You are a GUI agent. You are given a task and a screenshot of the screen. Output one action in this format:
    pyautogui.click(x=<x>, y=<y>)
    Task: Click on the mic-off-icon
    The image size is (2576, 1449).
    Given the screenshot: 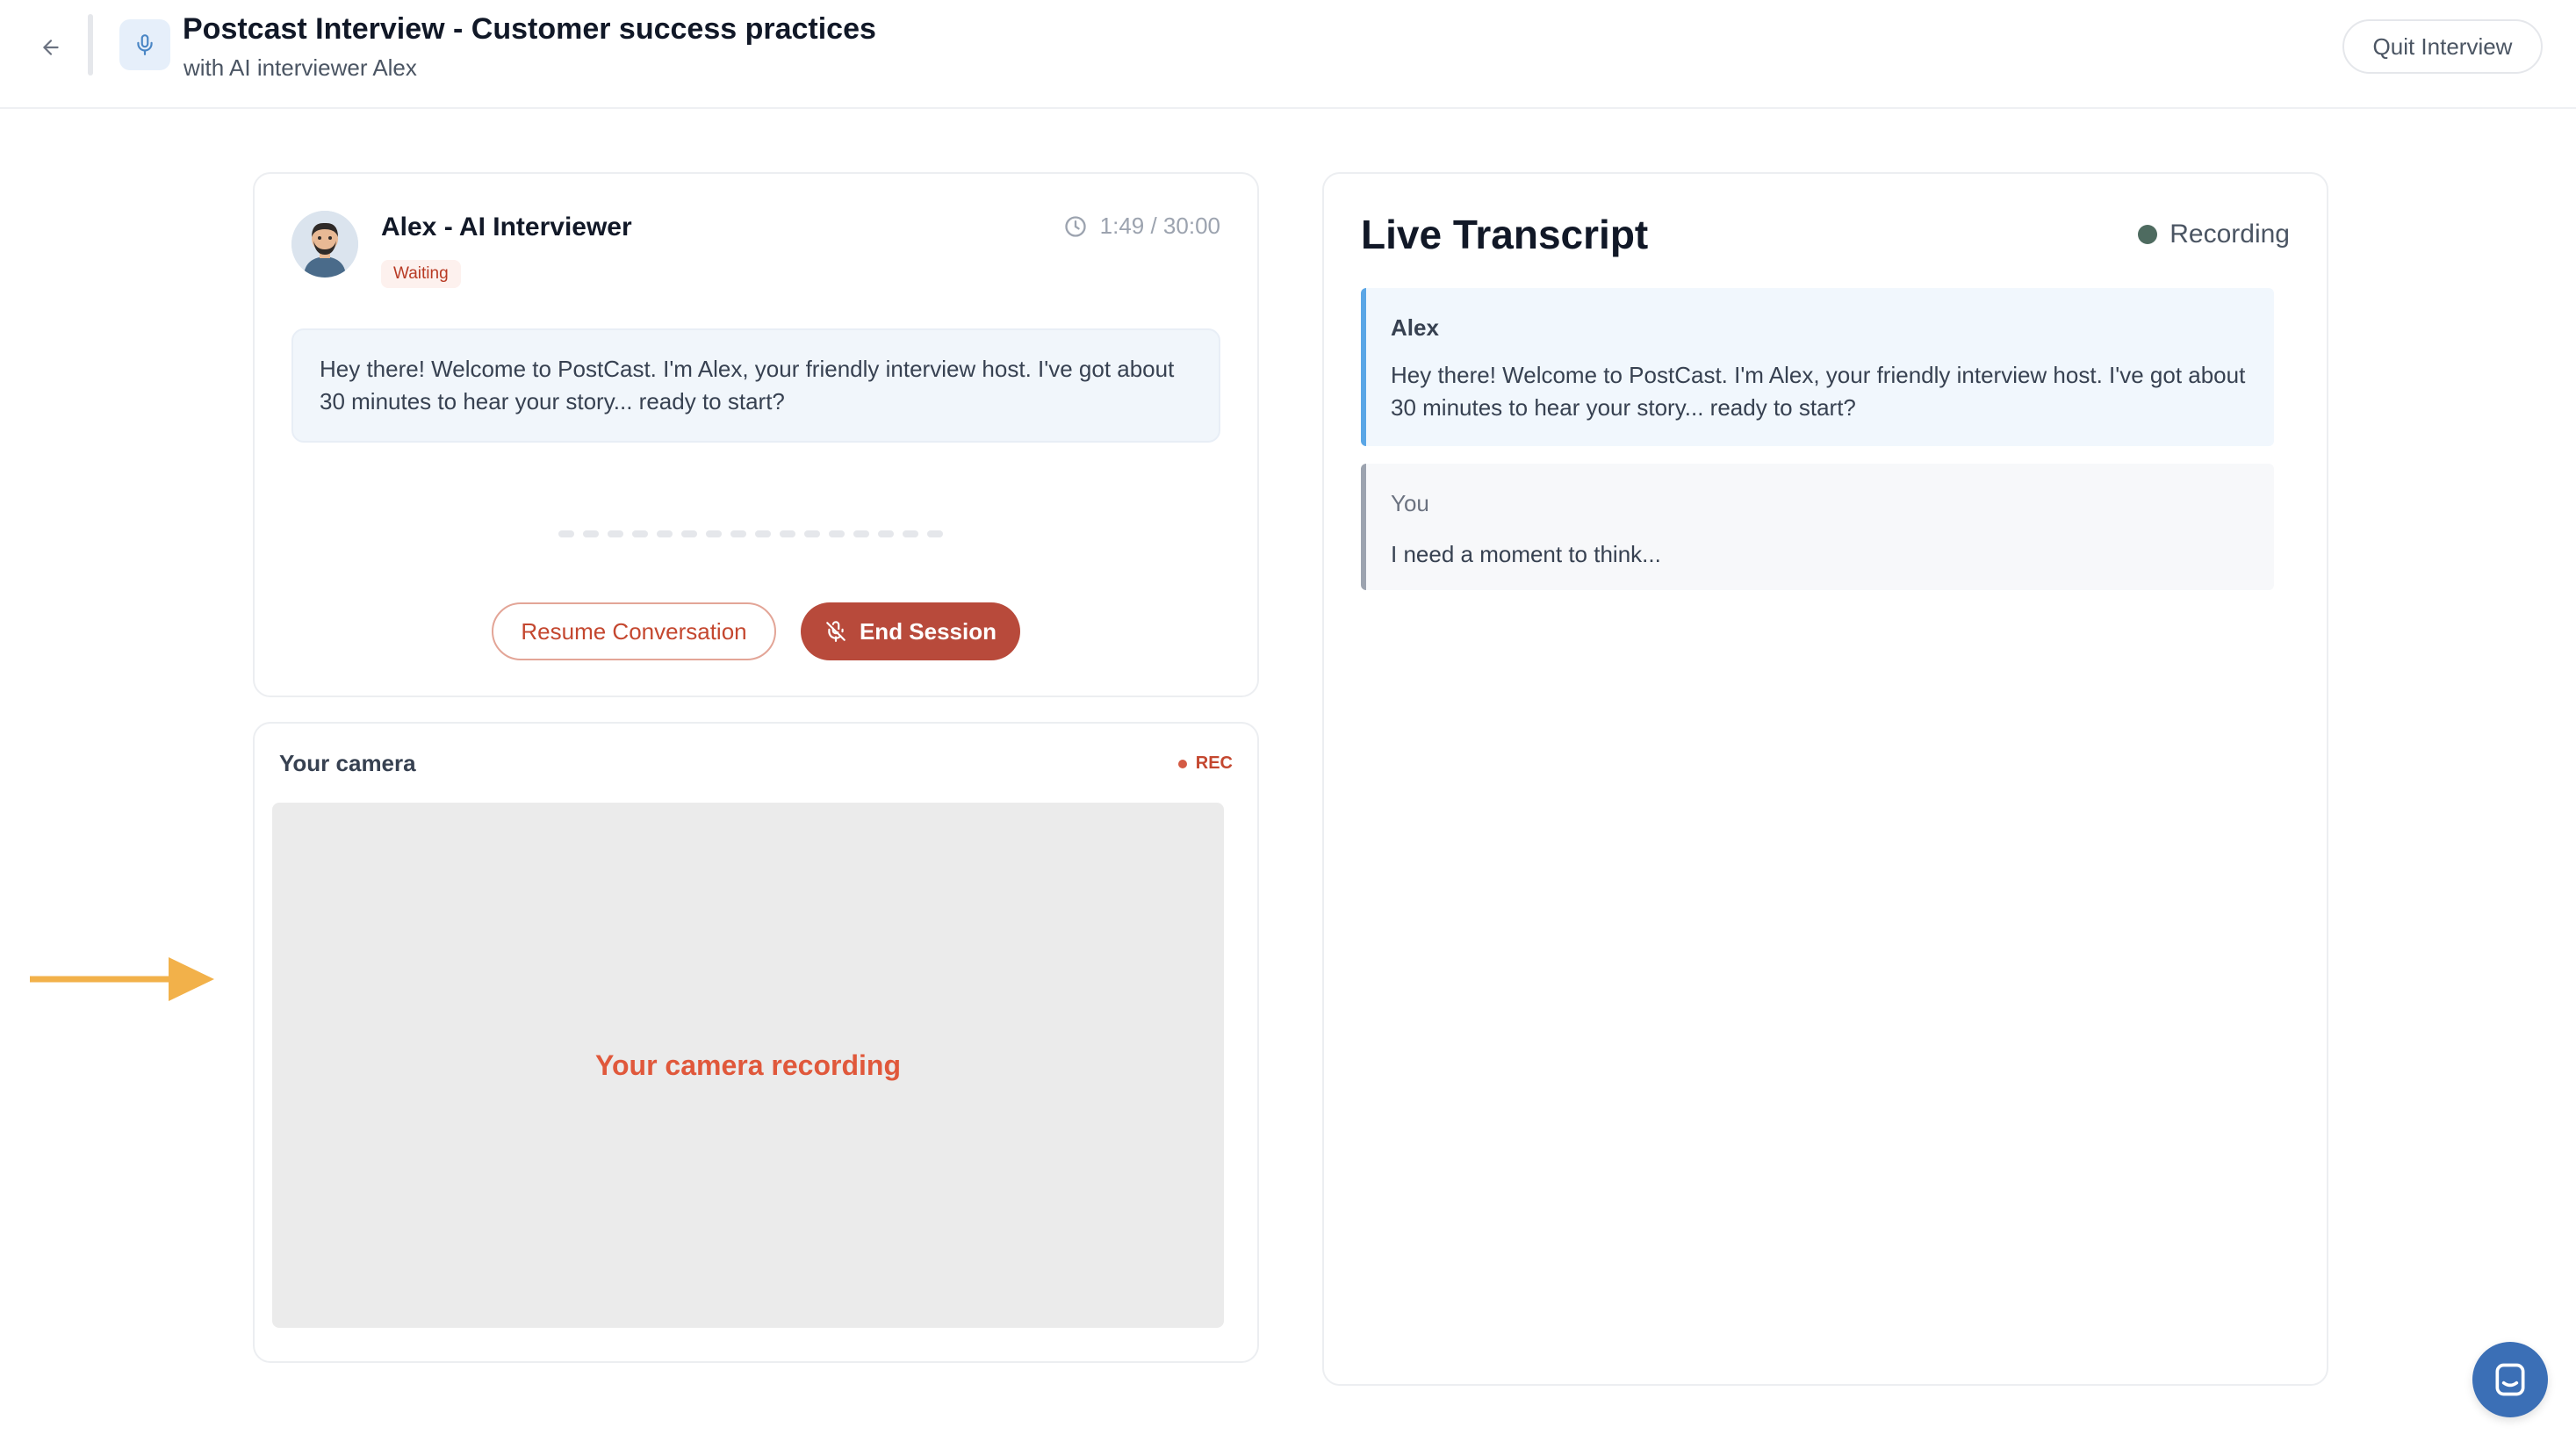 What is the action you would take?
    pyautogui.click(x=835, y=631)
    